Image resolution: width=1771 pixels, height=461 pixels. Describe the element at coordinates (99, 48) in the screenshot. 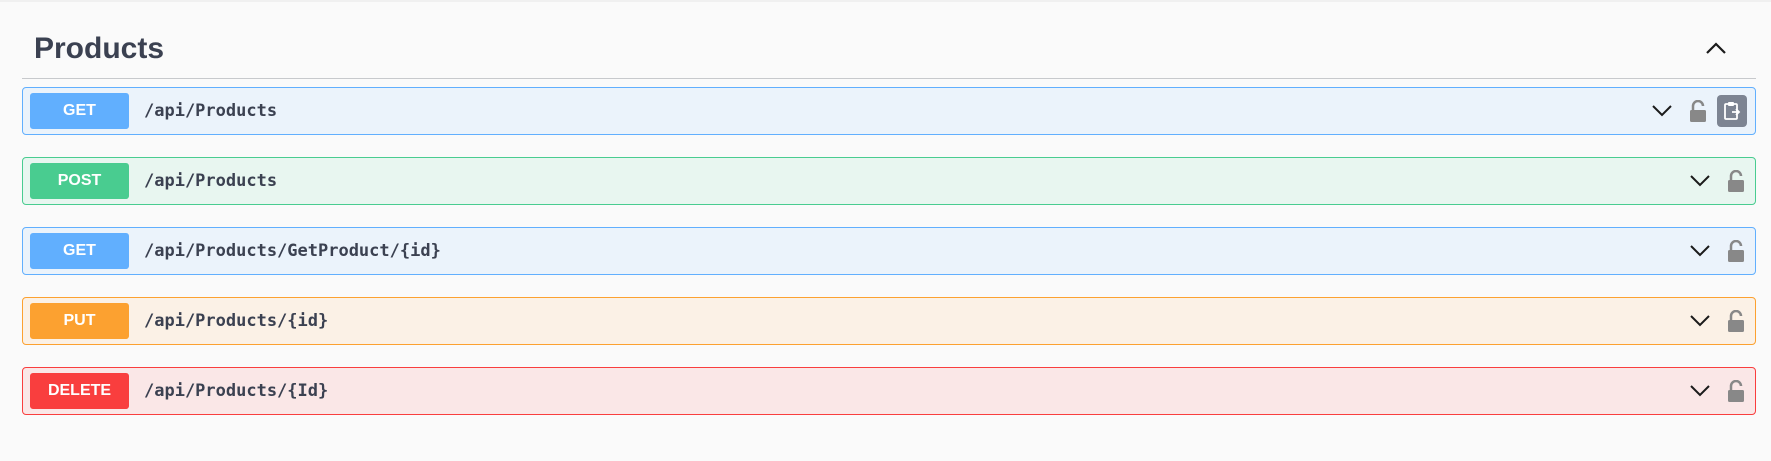

I see `section-title: Products` at that location.